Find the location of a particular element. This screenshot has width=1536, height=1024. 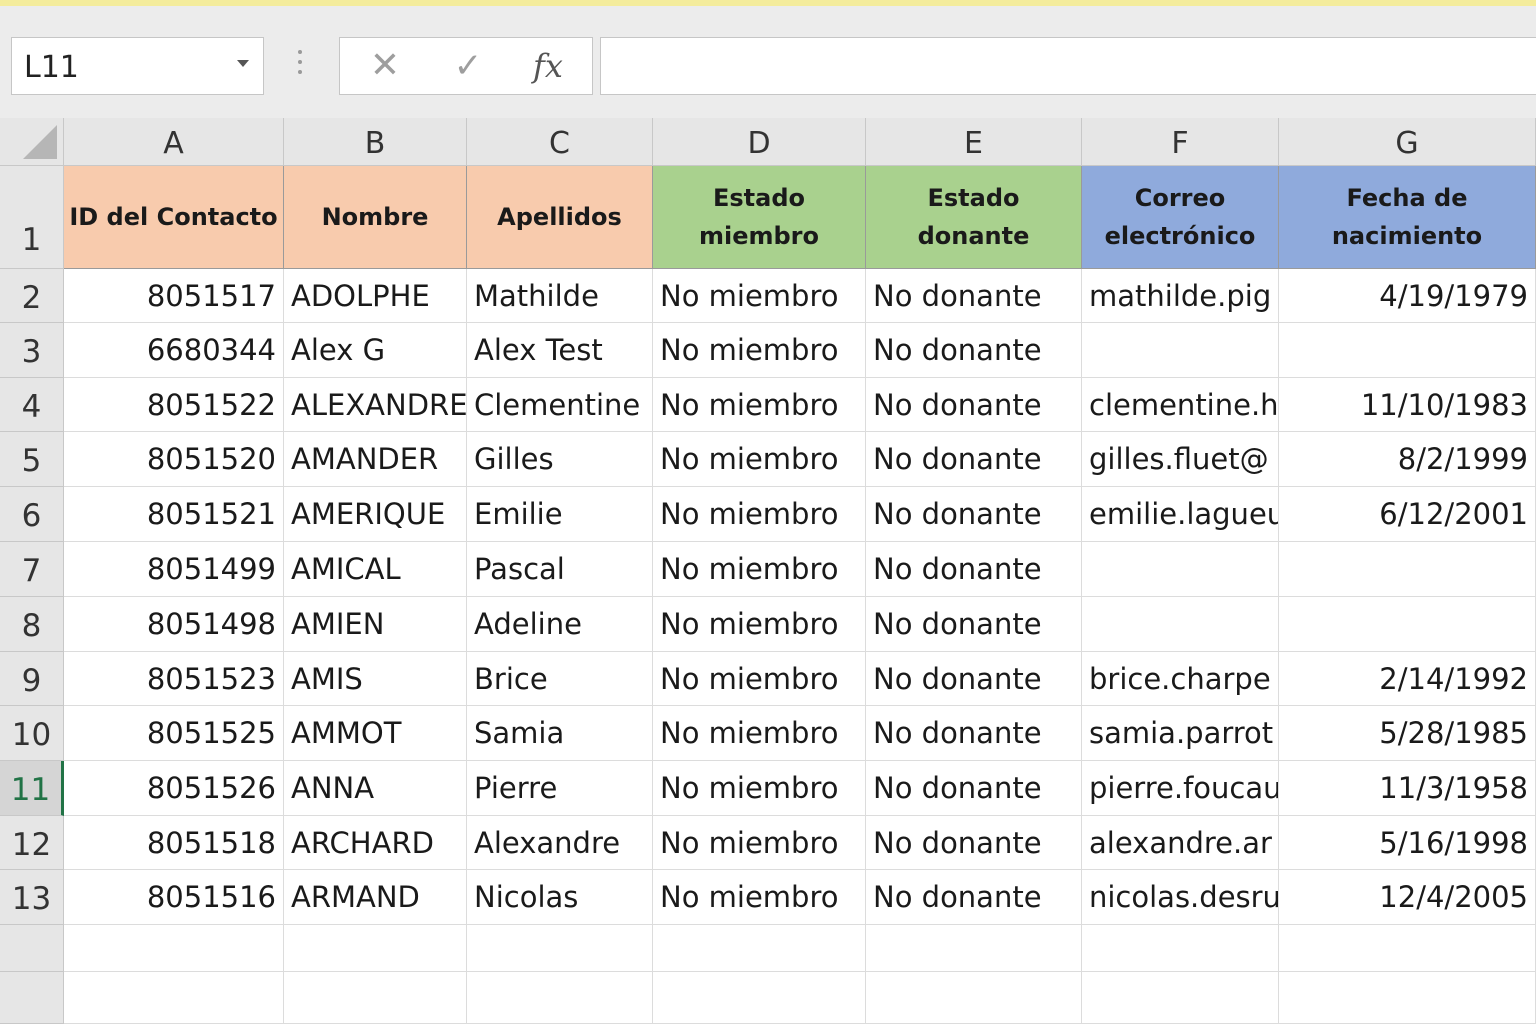

table-cell: 8051516 is located at coordinates (174, 897).